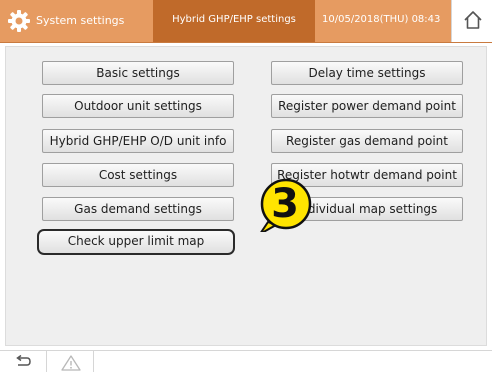 The width and height of the screenshot is (492, 372). I want to click on register-power-demand-point-button: Register power demand point, so click(367, 106).